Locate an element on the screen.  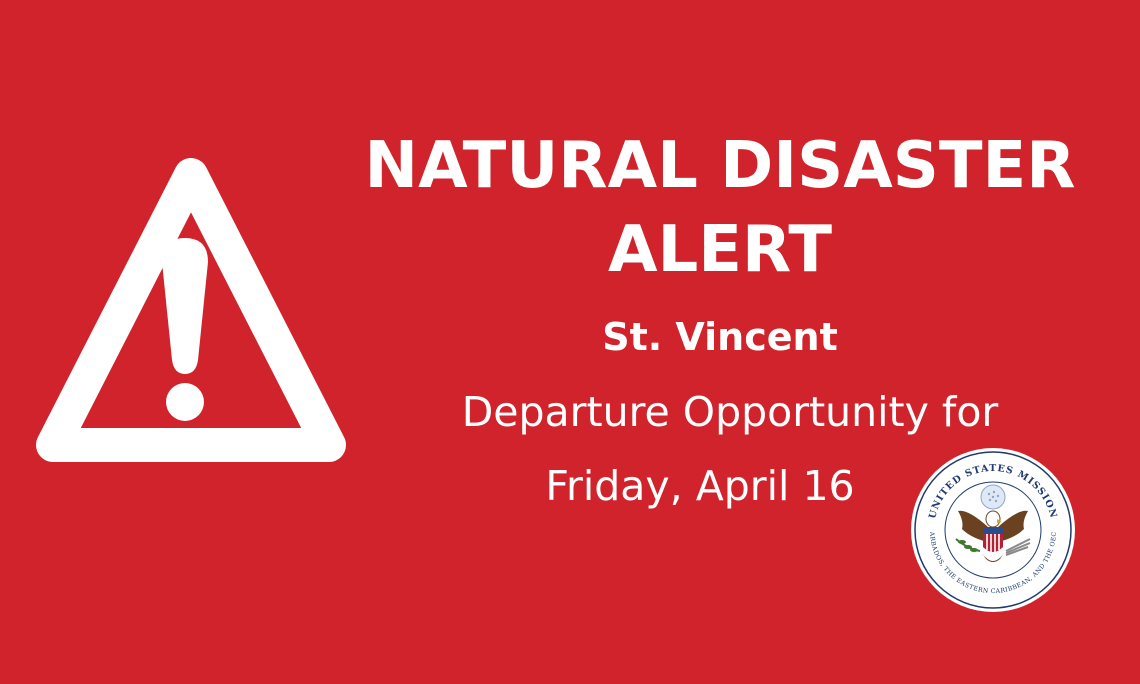
exclamation-icon is located at coordinates (185, 329).